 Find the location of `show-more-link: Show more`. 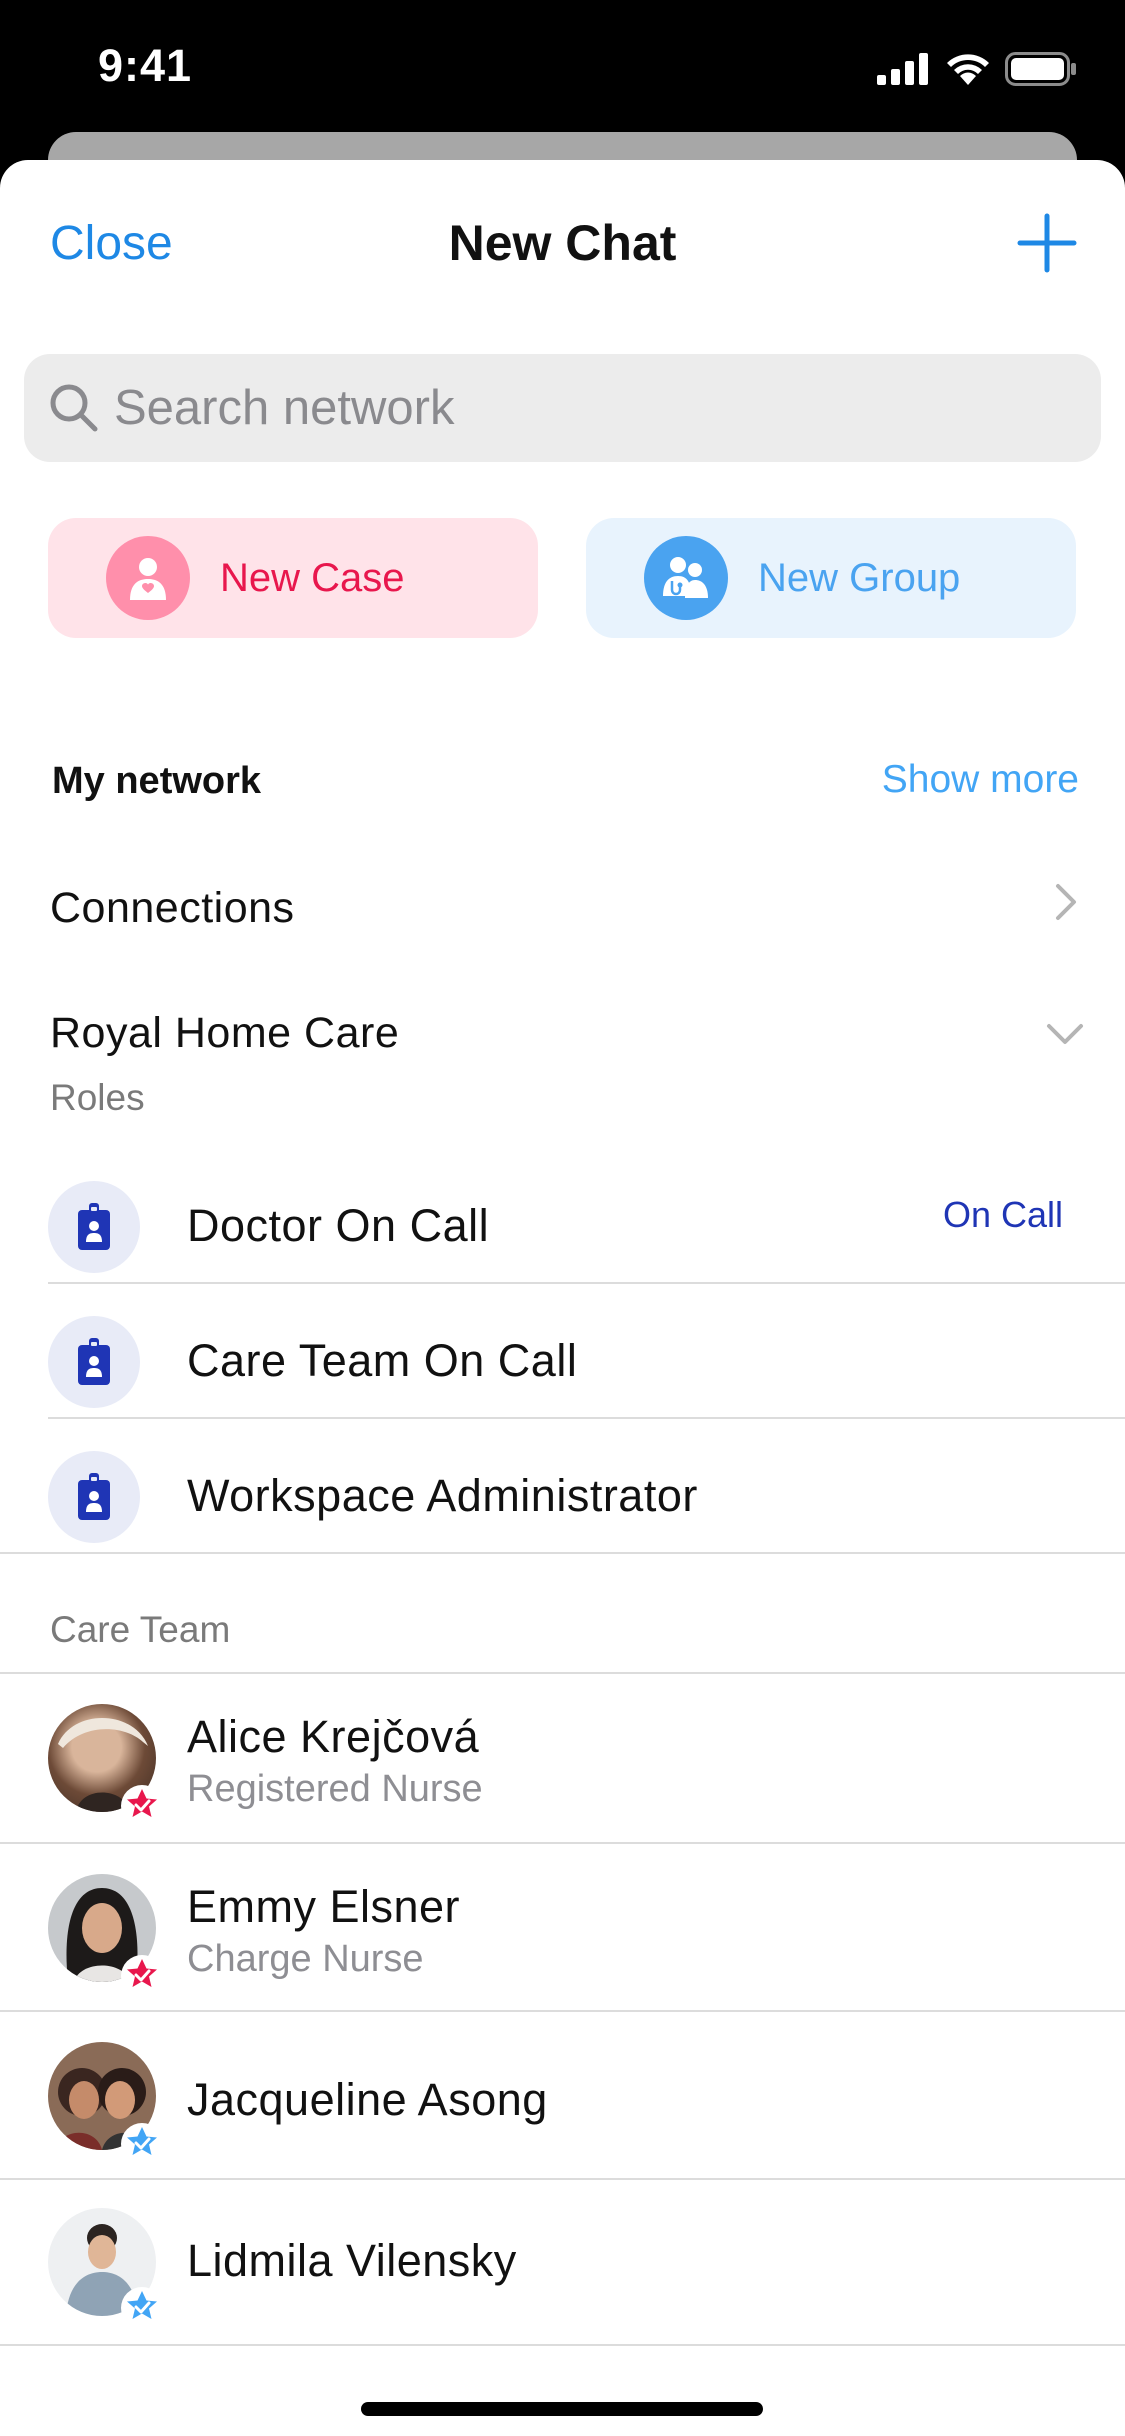

show-more-link: Show more is located at coordinates (980, 780).